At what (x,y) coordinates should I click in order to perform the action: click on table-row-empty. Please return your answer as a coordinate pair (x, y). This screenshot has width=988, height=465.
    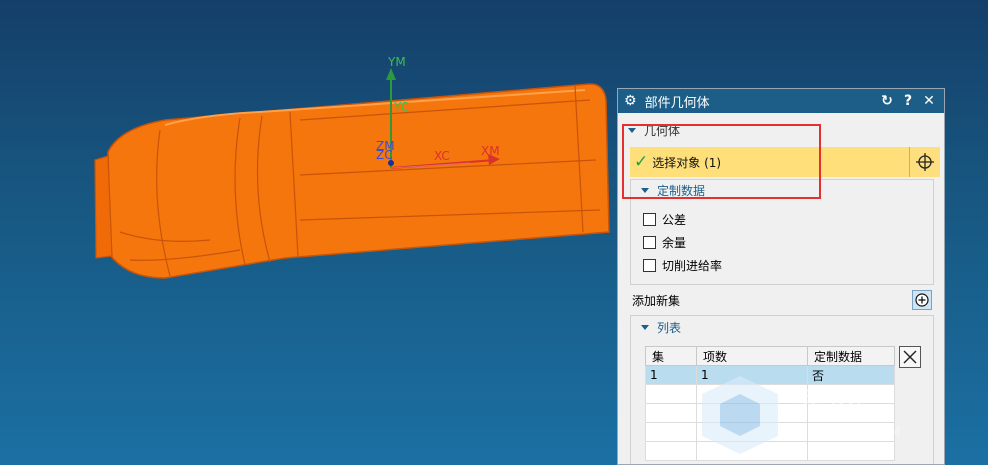
    Looking at the image, I should click on (770, 451).